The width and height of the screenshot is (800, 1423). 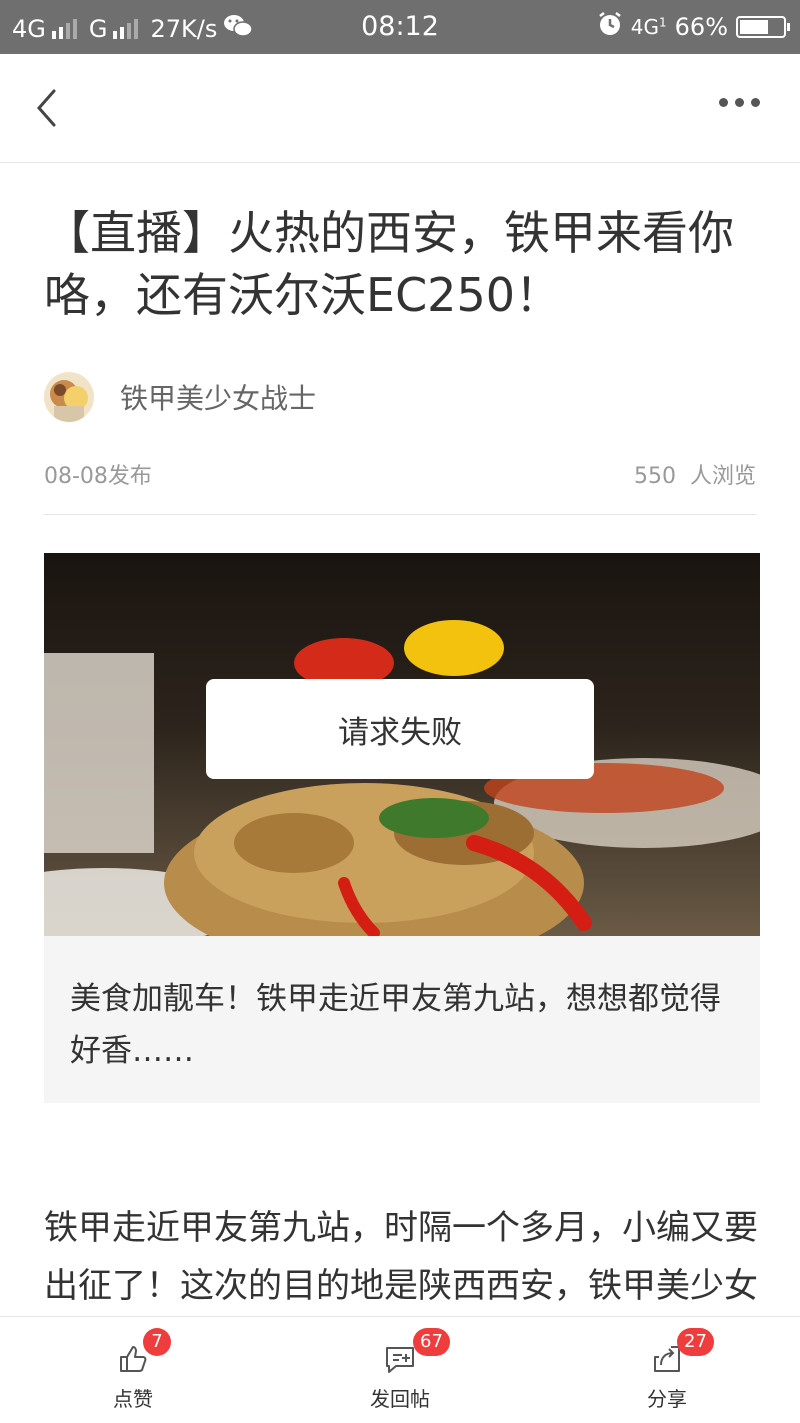 What do you see at coordinates (157, 1342) in the screenshot?
I see `like-count-badge: 7` at bounding box center [157, 1342].